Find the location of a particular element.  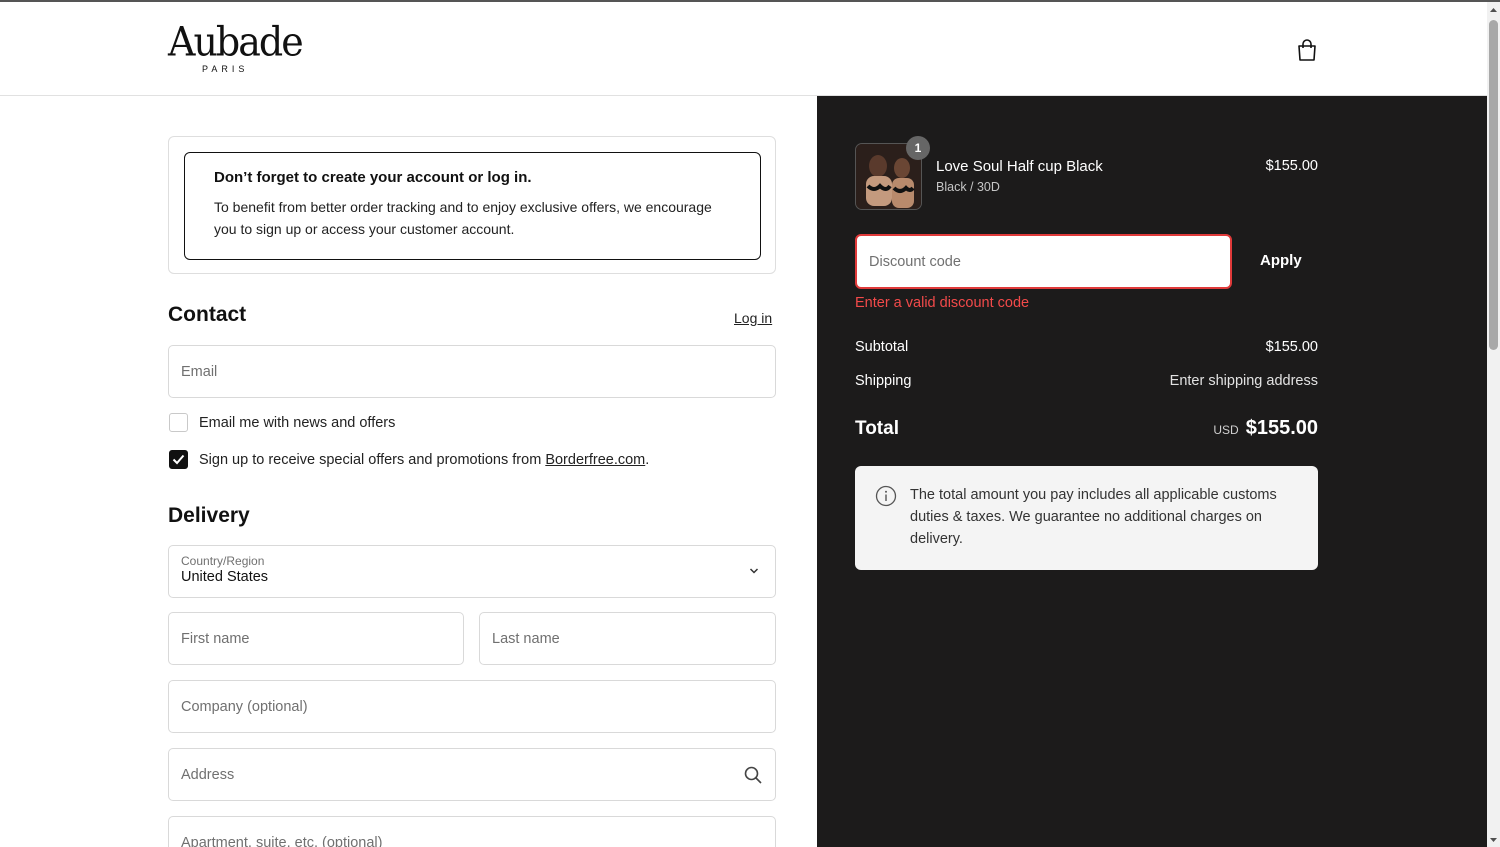

search-icon is located at coordinates (753, 775).